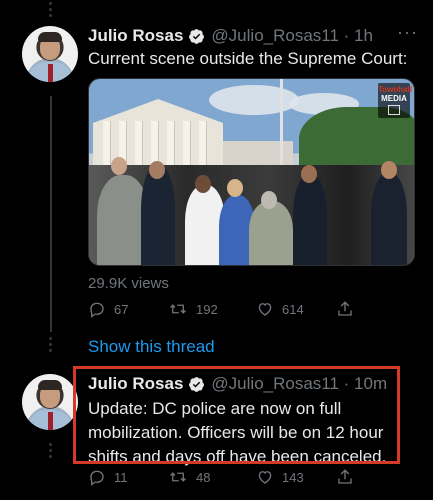 This screenshot has height=500, width=433. I want to click on retweet-button: 192, so click(212, 309).